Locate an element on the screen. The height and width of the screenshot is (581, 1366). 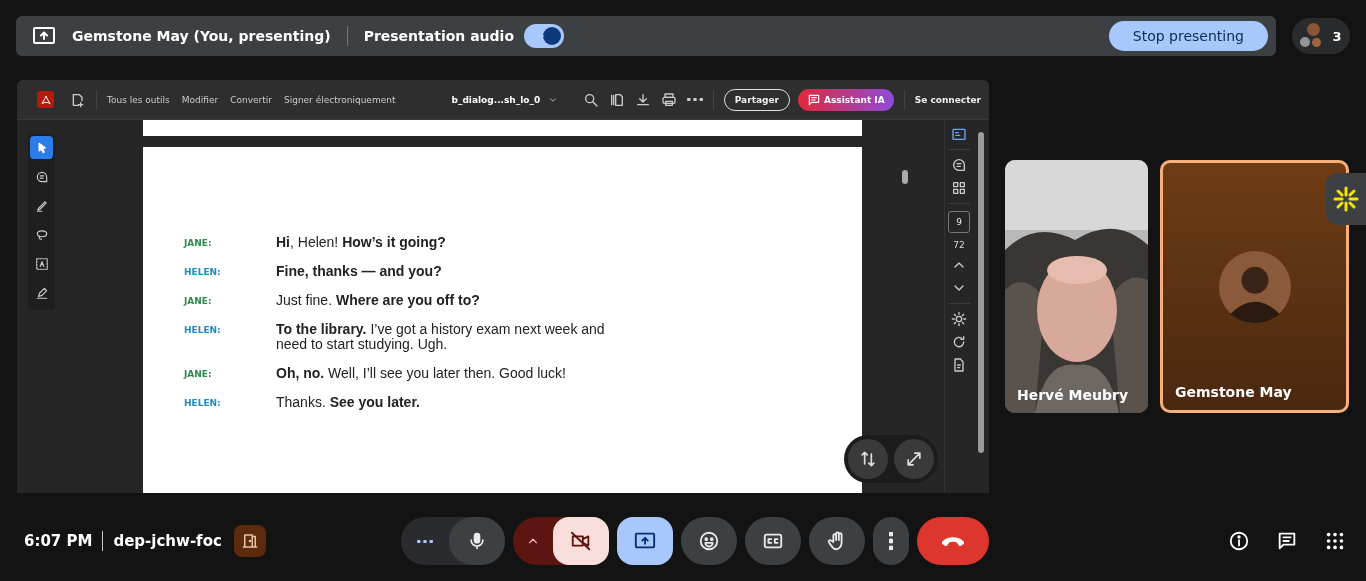
search-icon is located at coordinates (590, 99).